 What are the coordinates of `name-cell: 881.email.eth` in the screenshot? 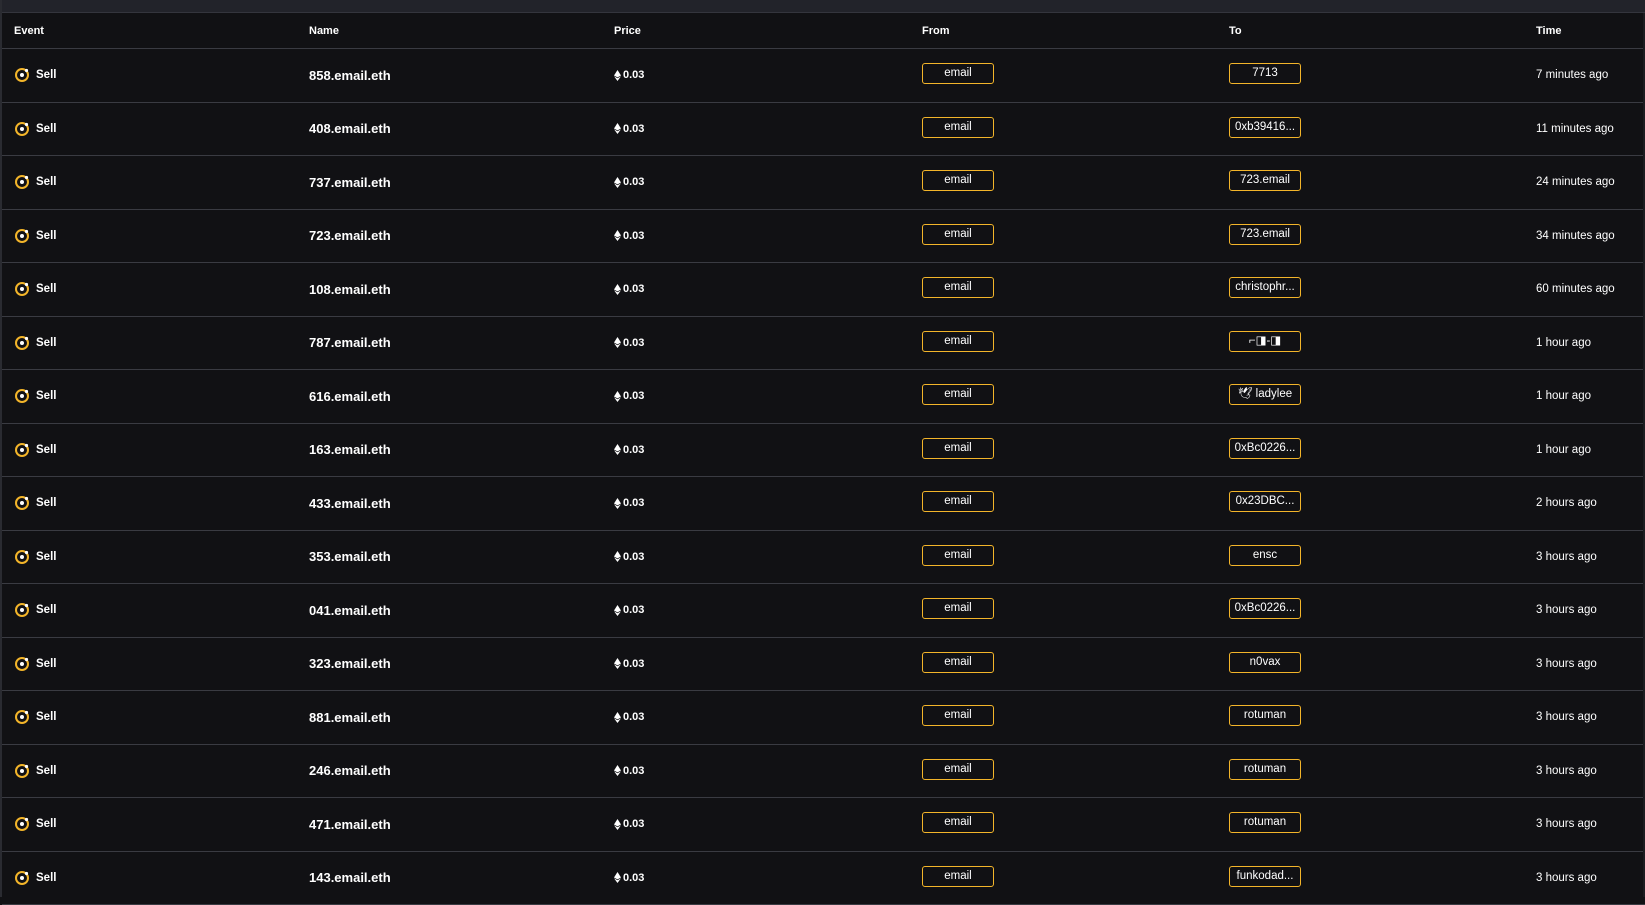 It's located at (450, 717).